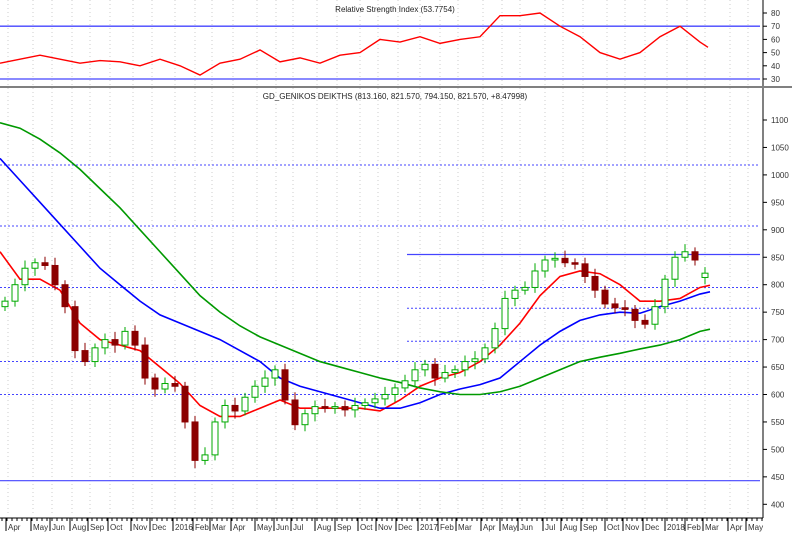  Describe the element at coordinates (354, 44) in the screenshot. I see `rsi-line` at that location.